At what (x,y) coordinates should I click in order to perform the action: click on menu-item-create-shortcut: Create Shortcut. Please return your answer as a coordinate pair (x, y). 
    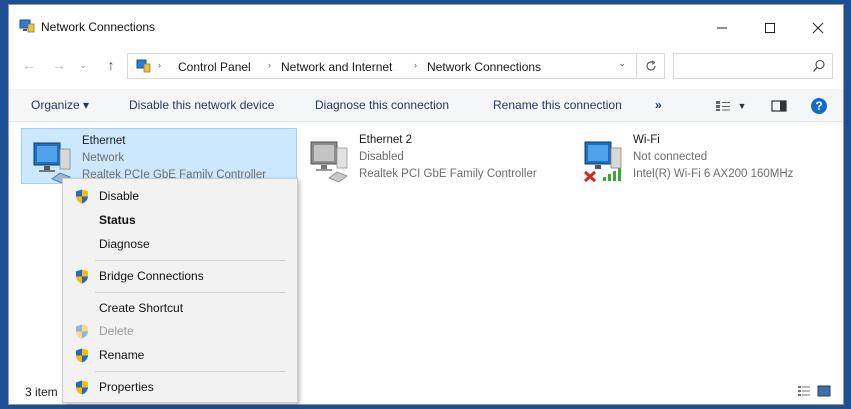
    Looking at the image, I should click on (180, 308).